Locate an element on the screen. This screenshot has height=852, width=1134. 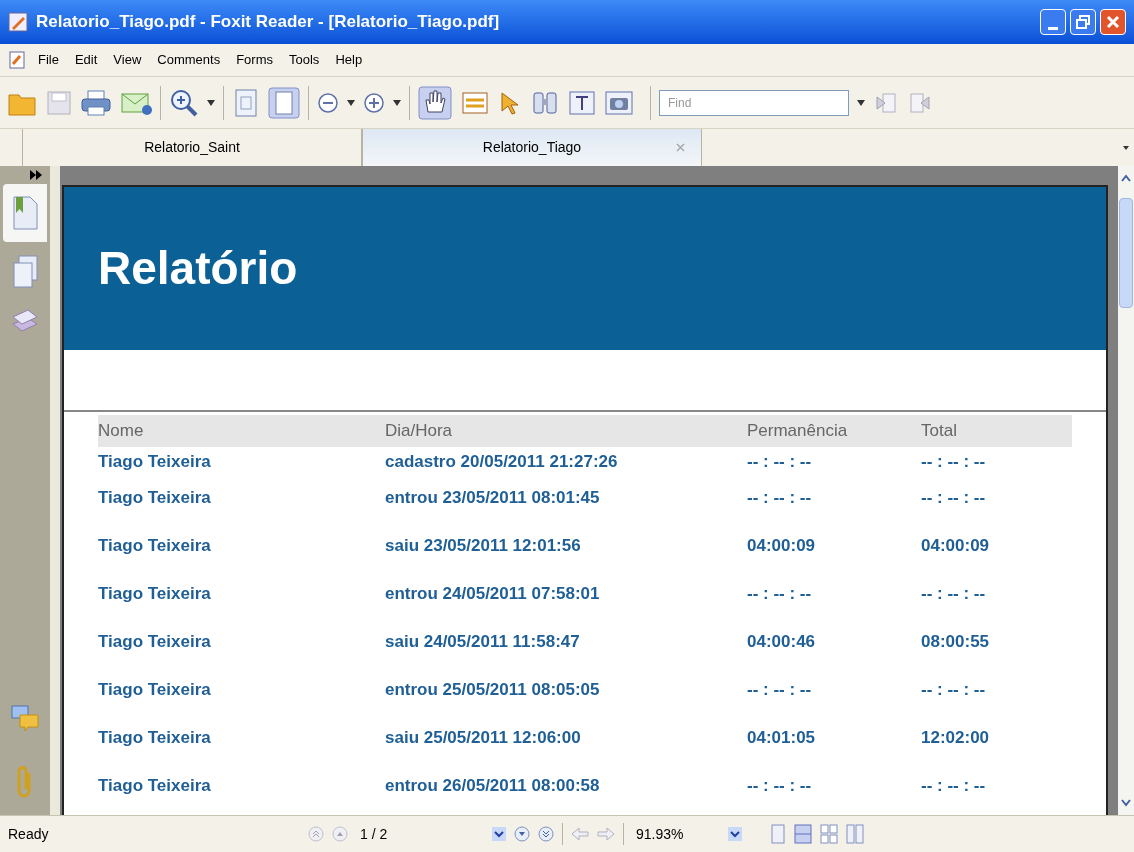
document-icon is located at coordinates (17, 60).